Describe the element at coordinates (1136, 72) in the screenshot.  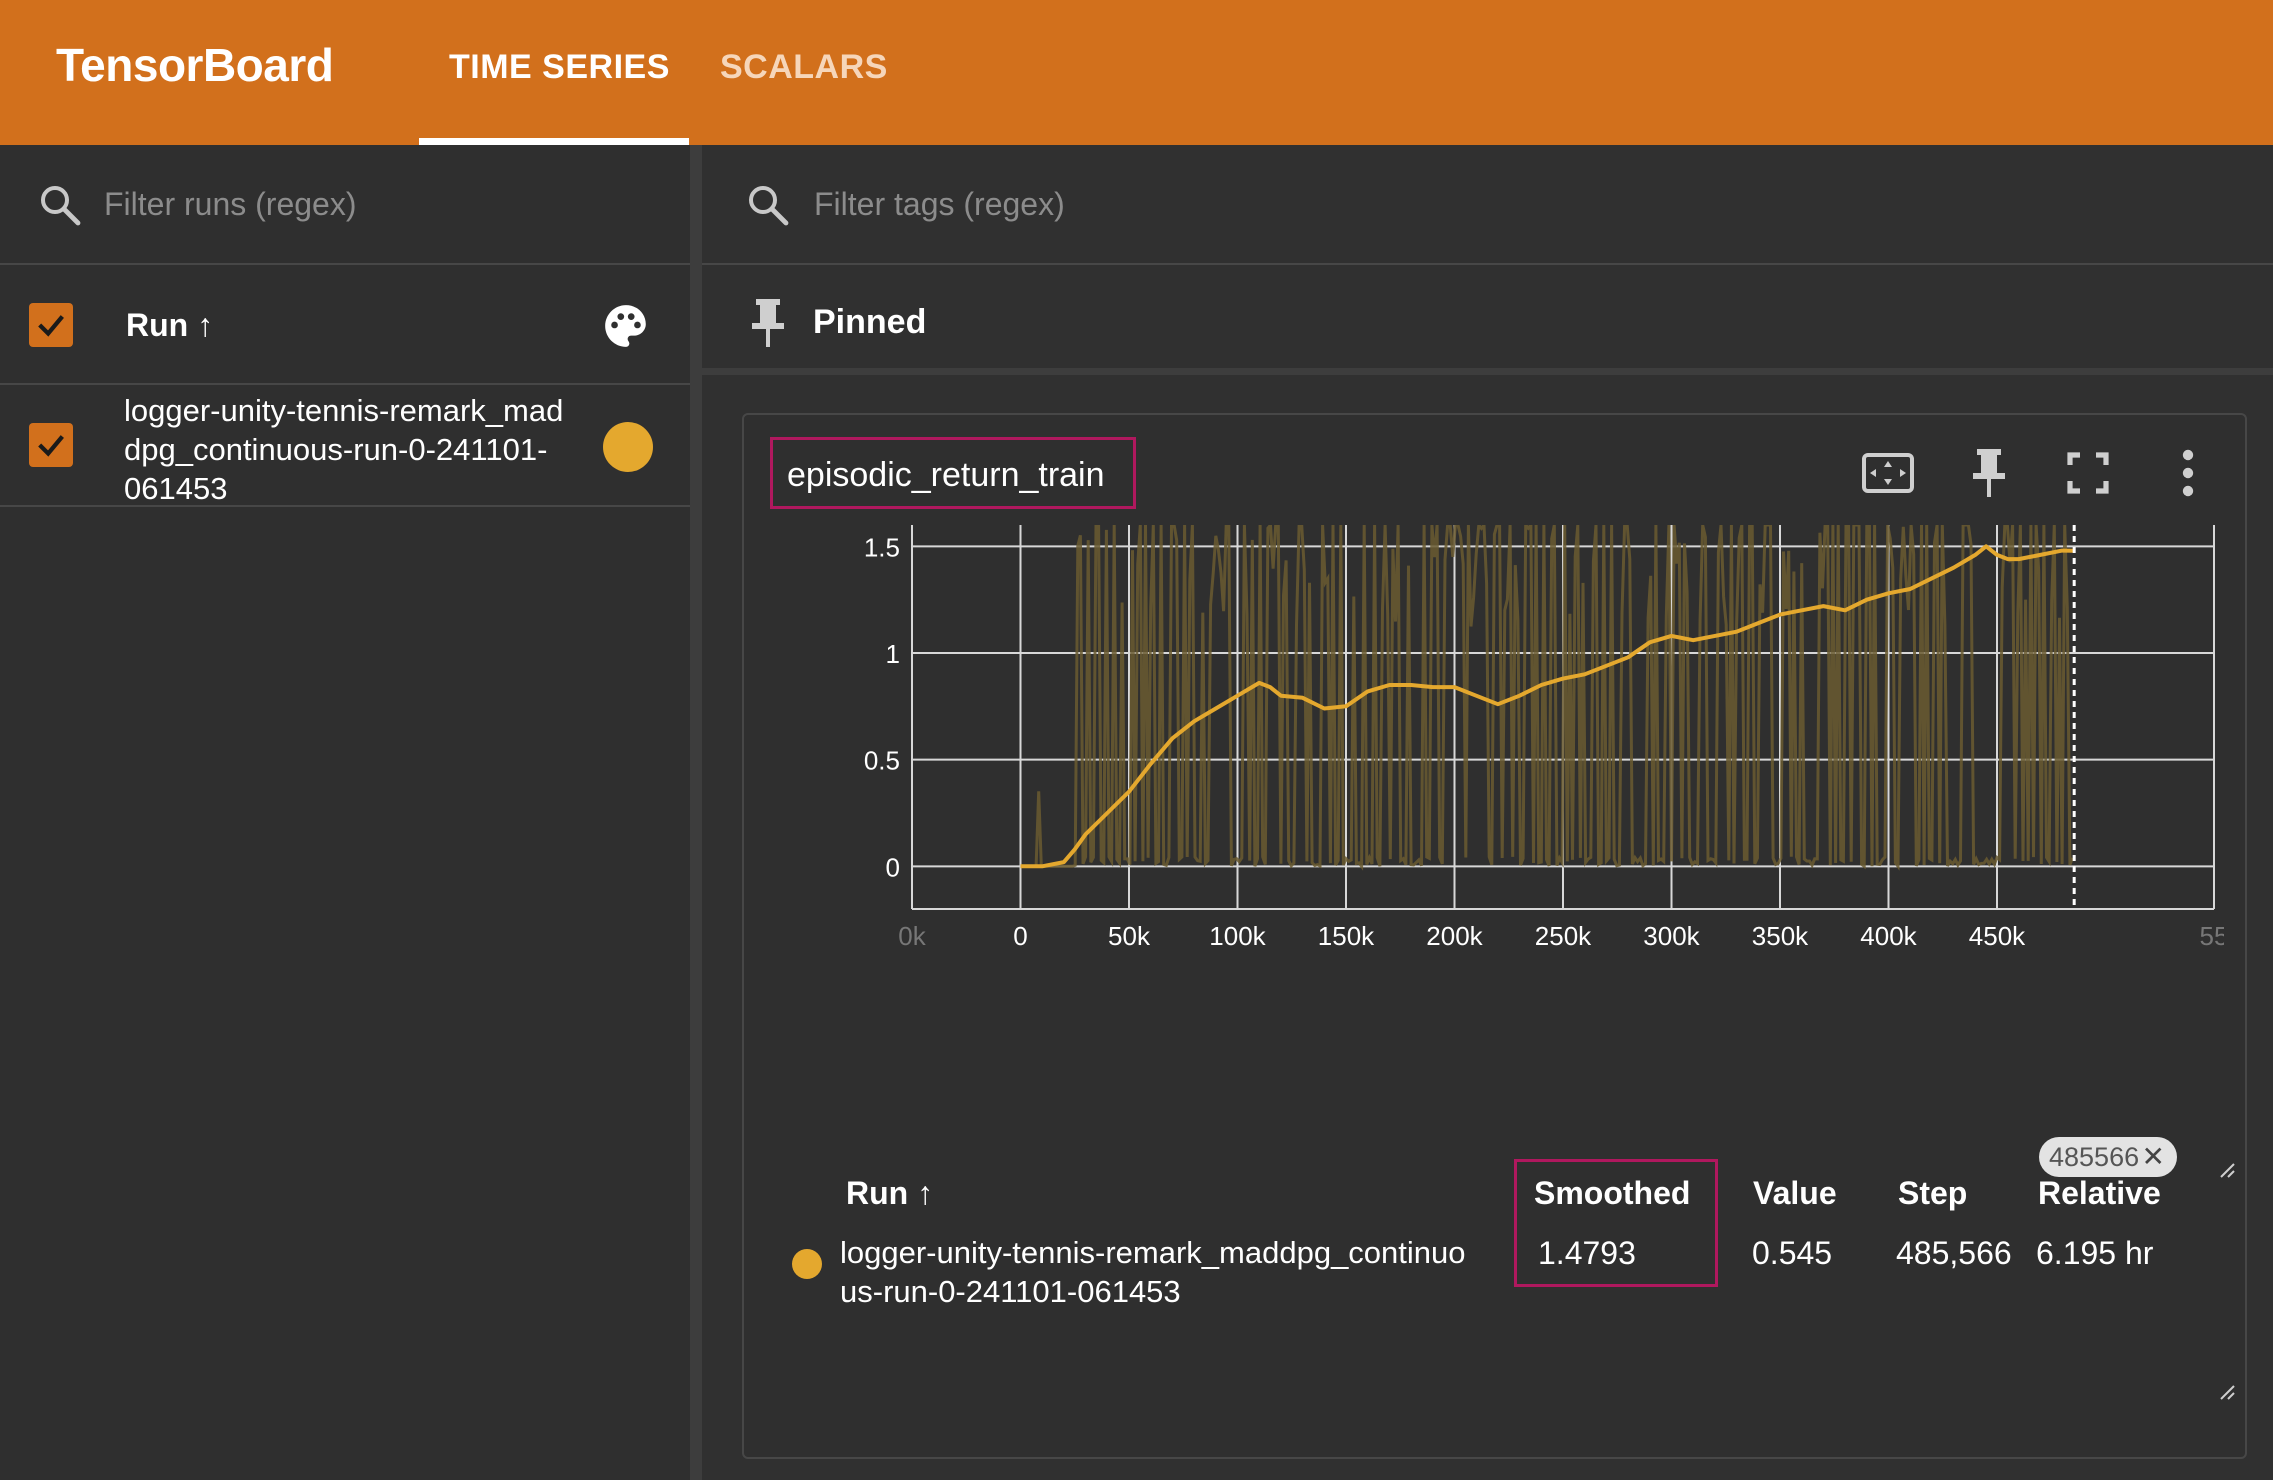
I see `top-bar: TensorBoard TIME SERIES SCALARS` at that location.